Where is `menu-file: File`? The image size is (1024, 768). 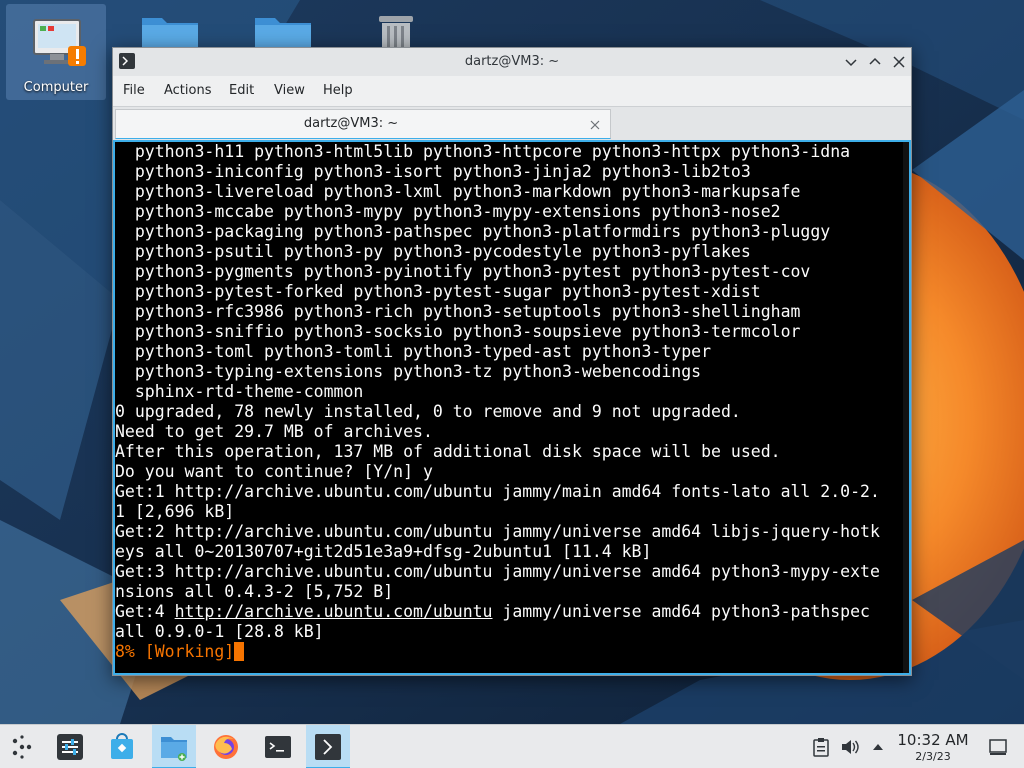
menu-file: File is located at coordinates (134, 90).